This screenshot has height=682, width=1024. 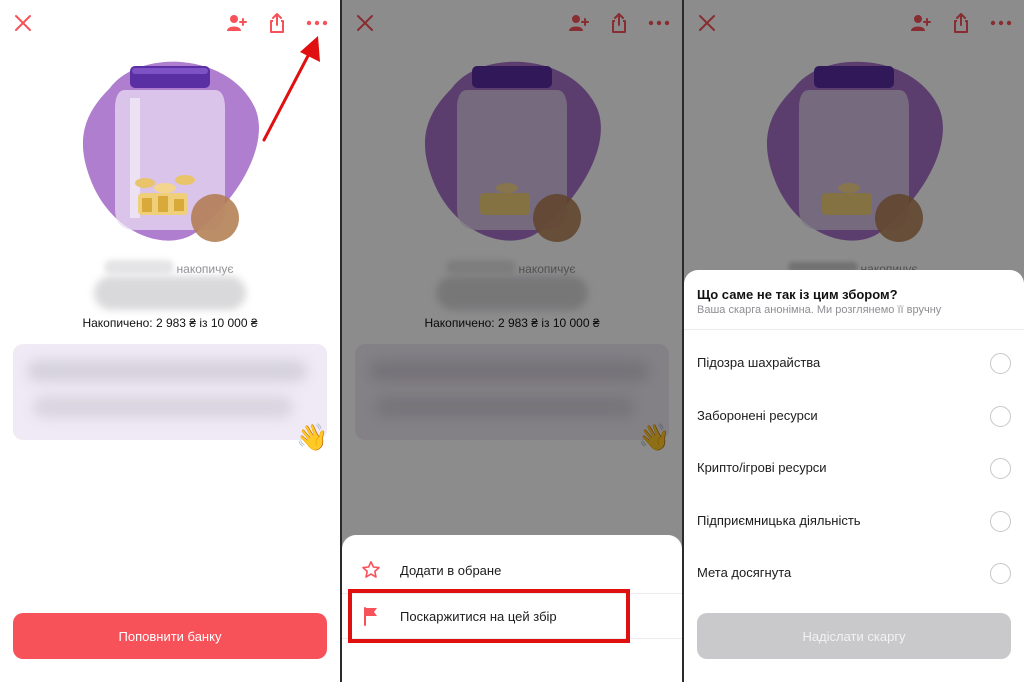 I want to click on close-icon, so click(x=23, y=23).